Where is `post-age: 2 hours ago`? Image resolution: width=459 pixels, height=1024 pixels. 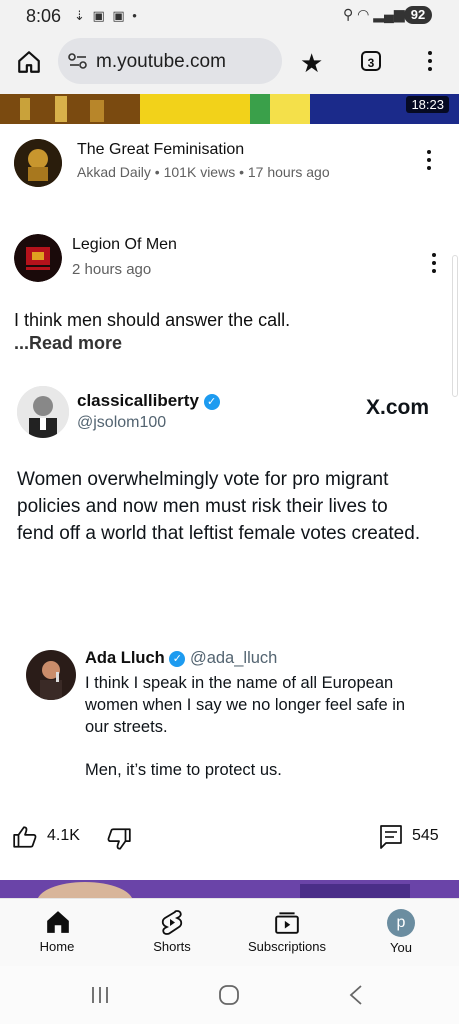 post-age: 2 hours ago is located at coordinates (112, 269).